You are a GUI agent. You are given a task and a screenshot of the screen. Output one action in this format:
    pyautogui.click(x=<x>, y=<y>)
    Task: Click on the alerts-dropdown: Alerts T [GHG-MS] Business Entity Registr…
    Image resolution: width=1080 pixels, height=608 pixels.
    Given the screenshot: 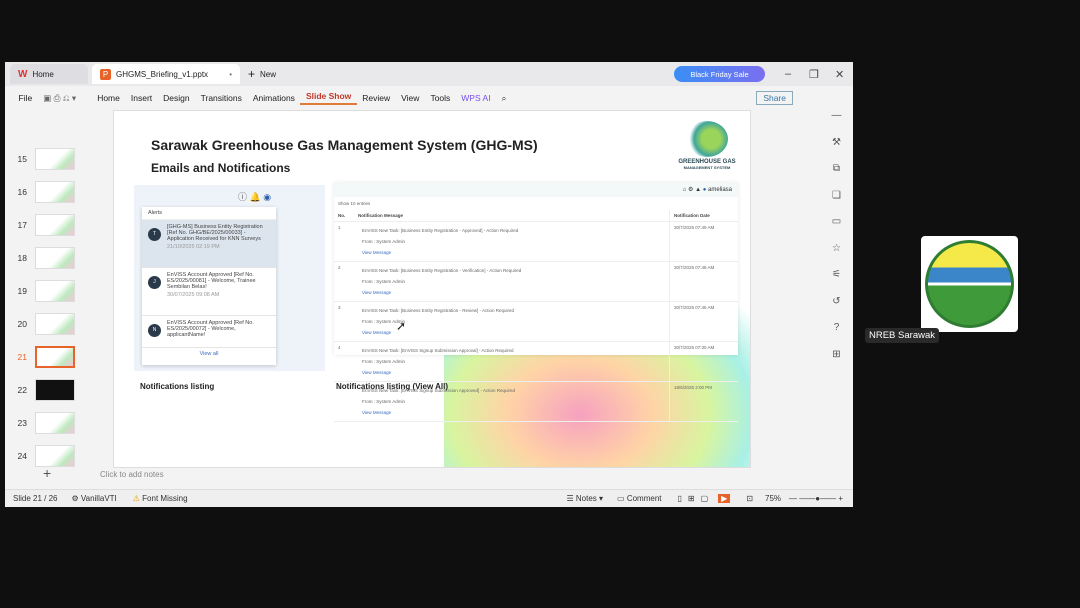 What is the action you would take?
    pyautogui.click(x=209, y=286)
    